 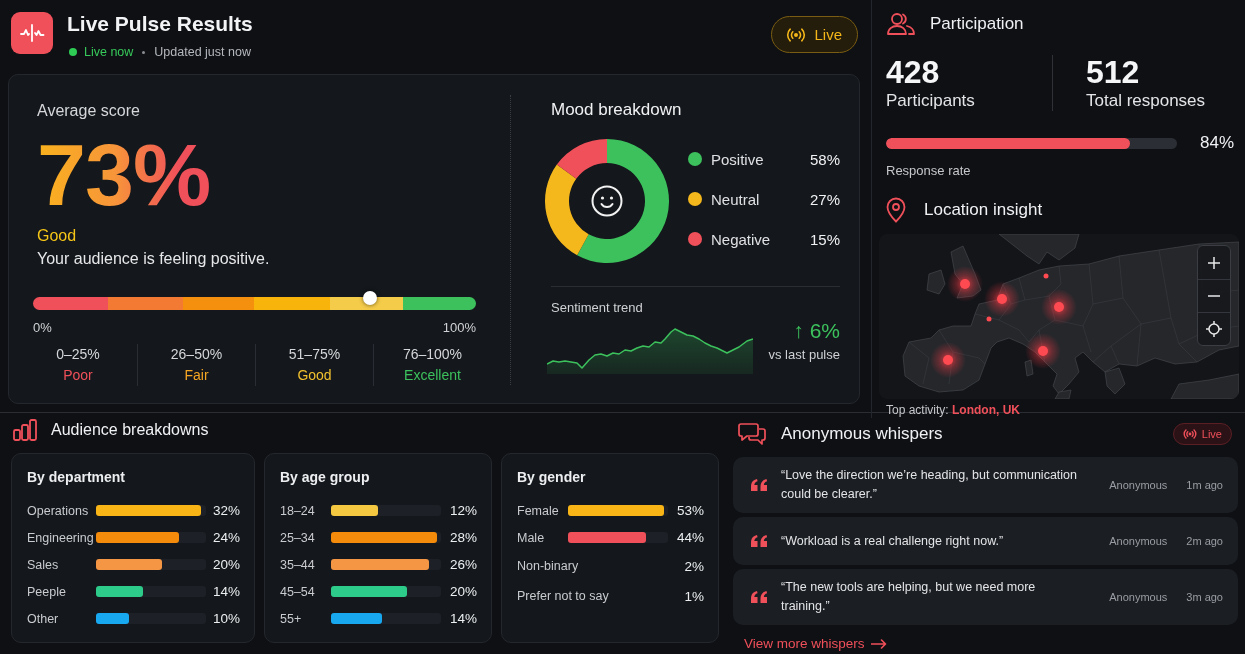 I want to click on stat-label: Total responses, so click(x=1146, y=101).